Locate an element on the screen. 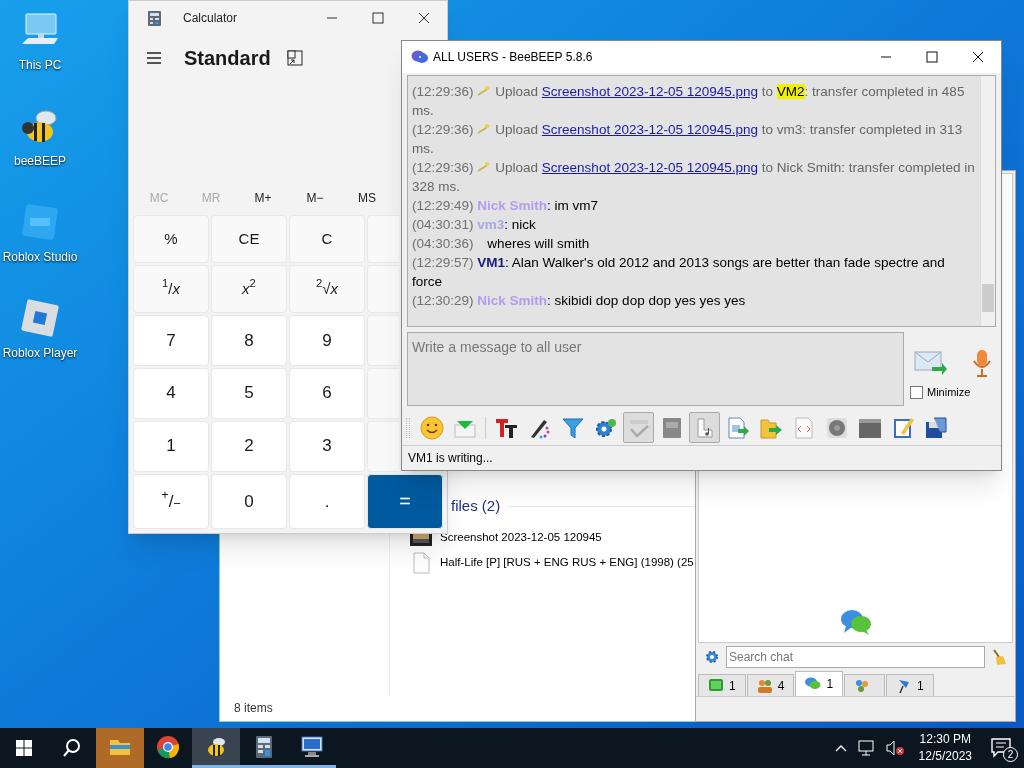 This screenshot has width=1024, height=768. clock: 12:30 PM 12/5/2023 is located at coordinates (945, 748).